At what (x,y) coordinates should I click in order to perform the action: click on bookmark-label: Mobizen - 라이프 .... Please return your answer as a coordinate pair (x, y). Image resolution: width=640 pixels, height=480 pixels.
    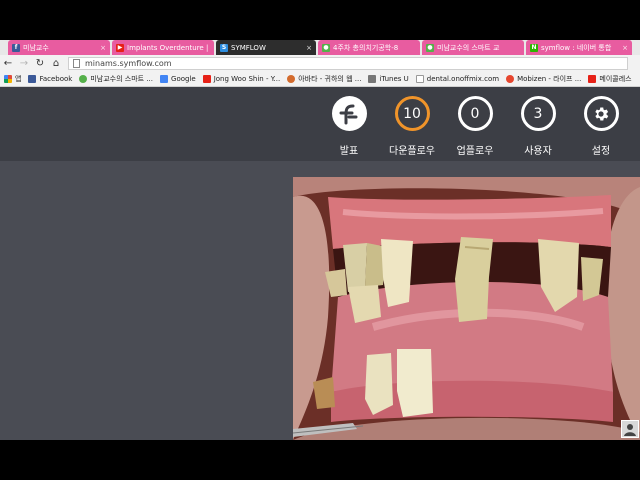
    Looking at the image, I should click on (549, 79).